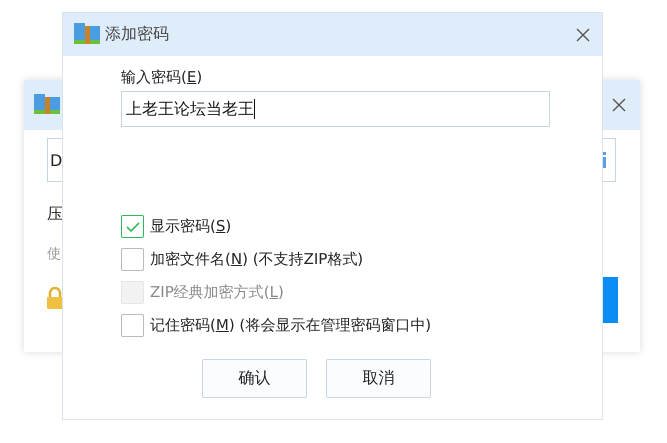  I want to click on option-label: 显示密码(S), so click(191, 226).